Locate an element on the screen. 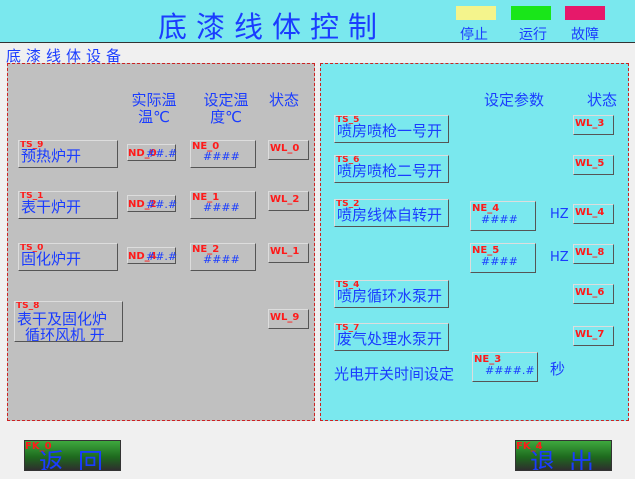  second-frequency-status-lamp: WL_8 is located at coordinates (593, 254).